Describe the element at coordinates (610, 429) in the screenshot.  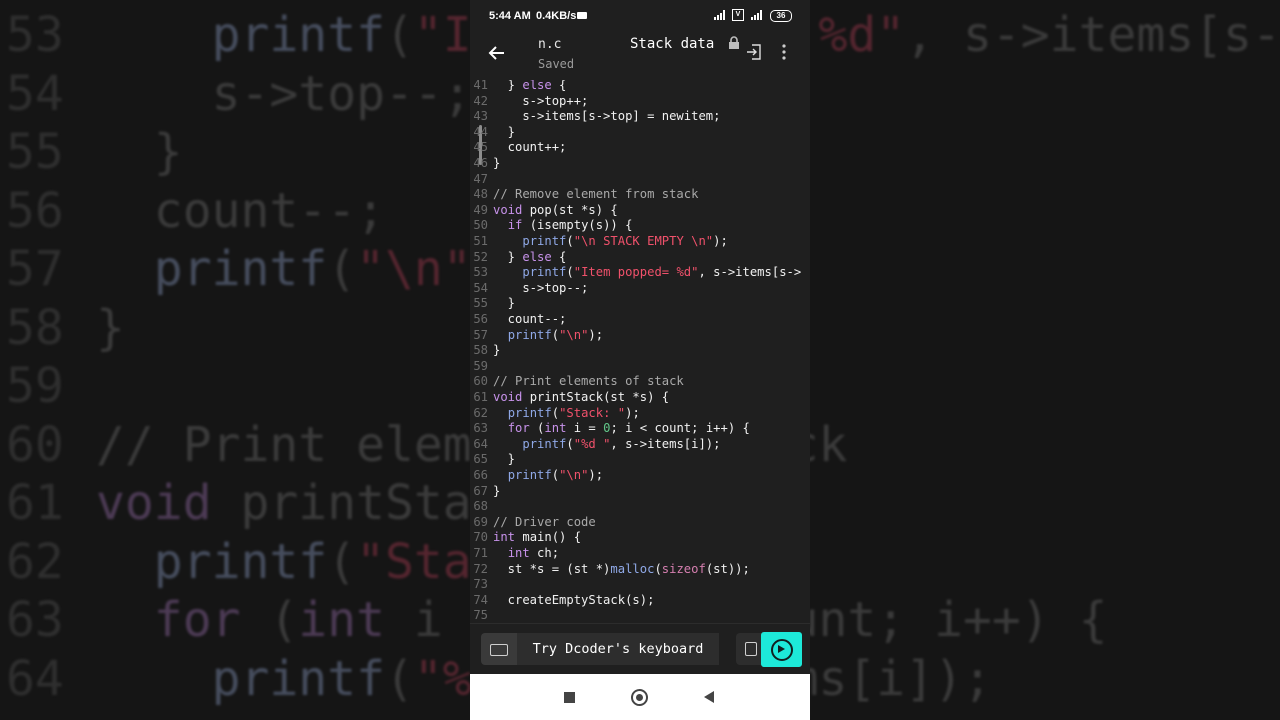
I see `code-line: 63 for (int i = 0; i < count; i++) {` at that location.